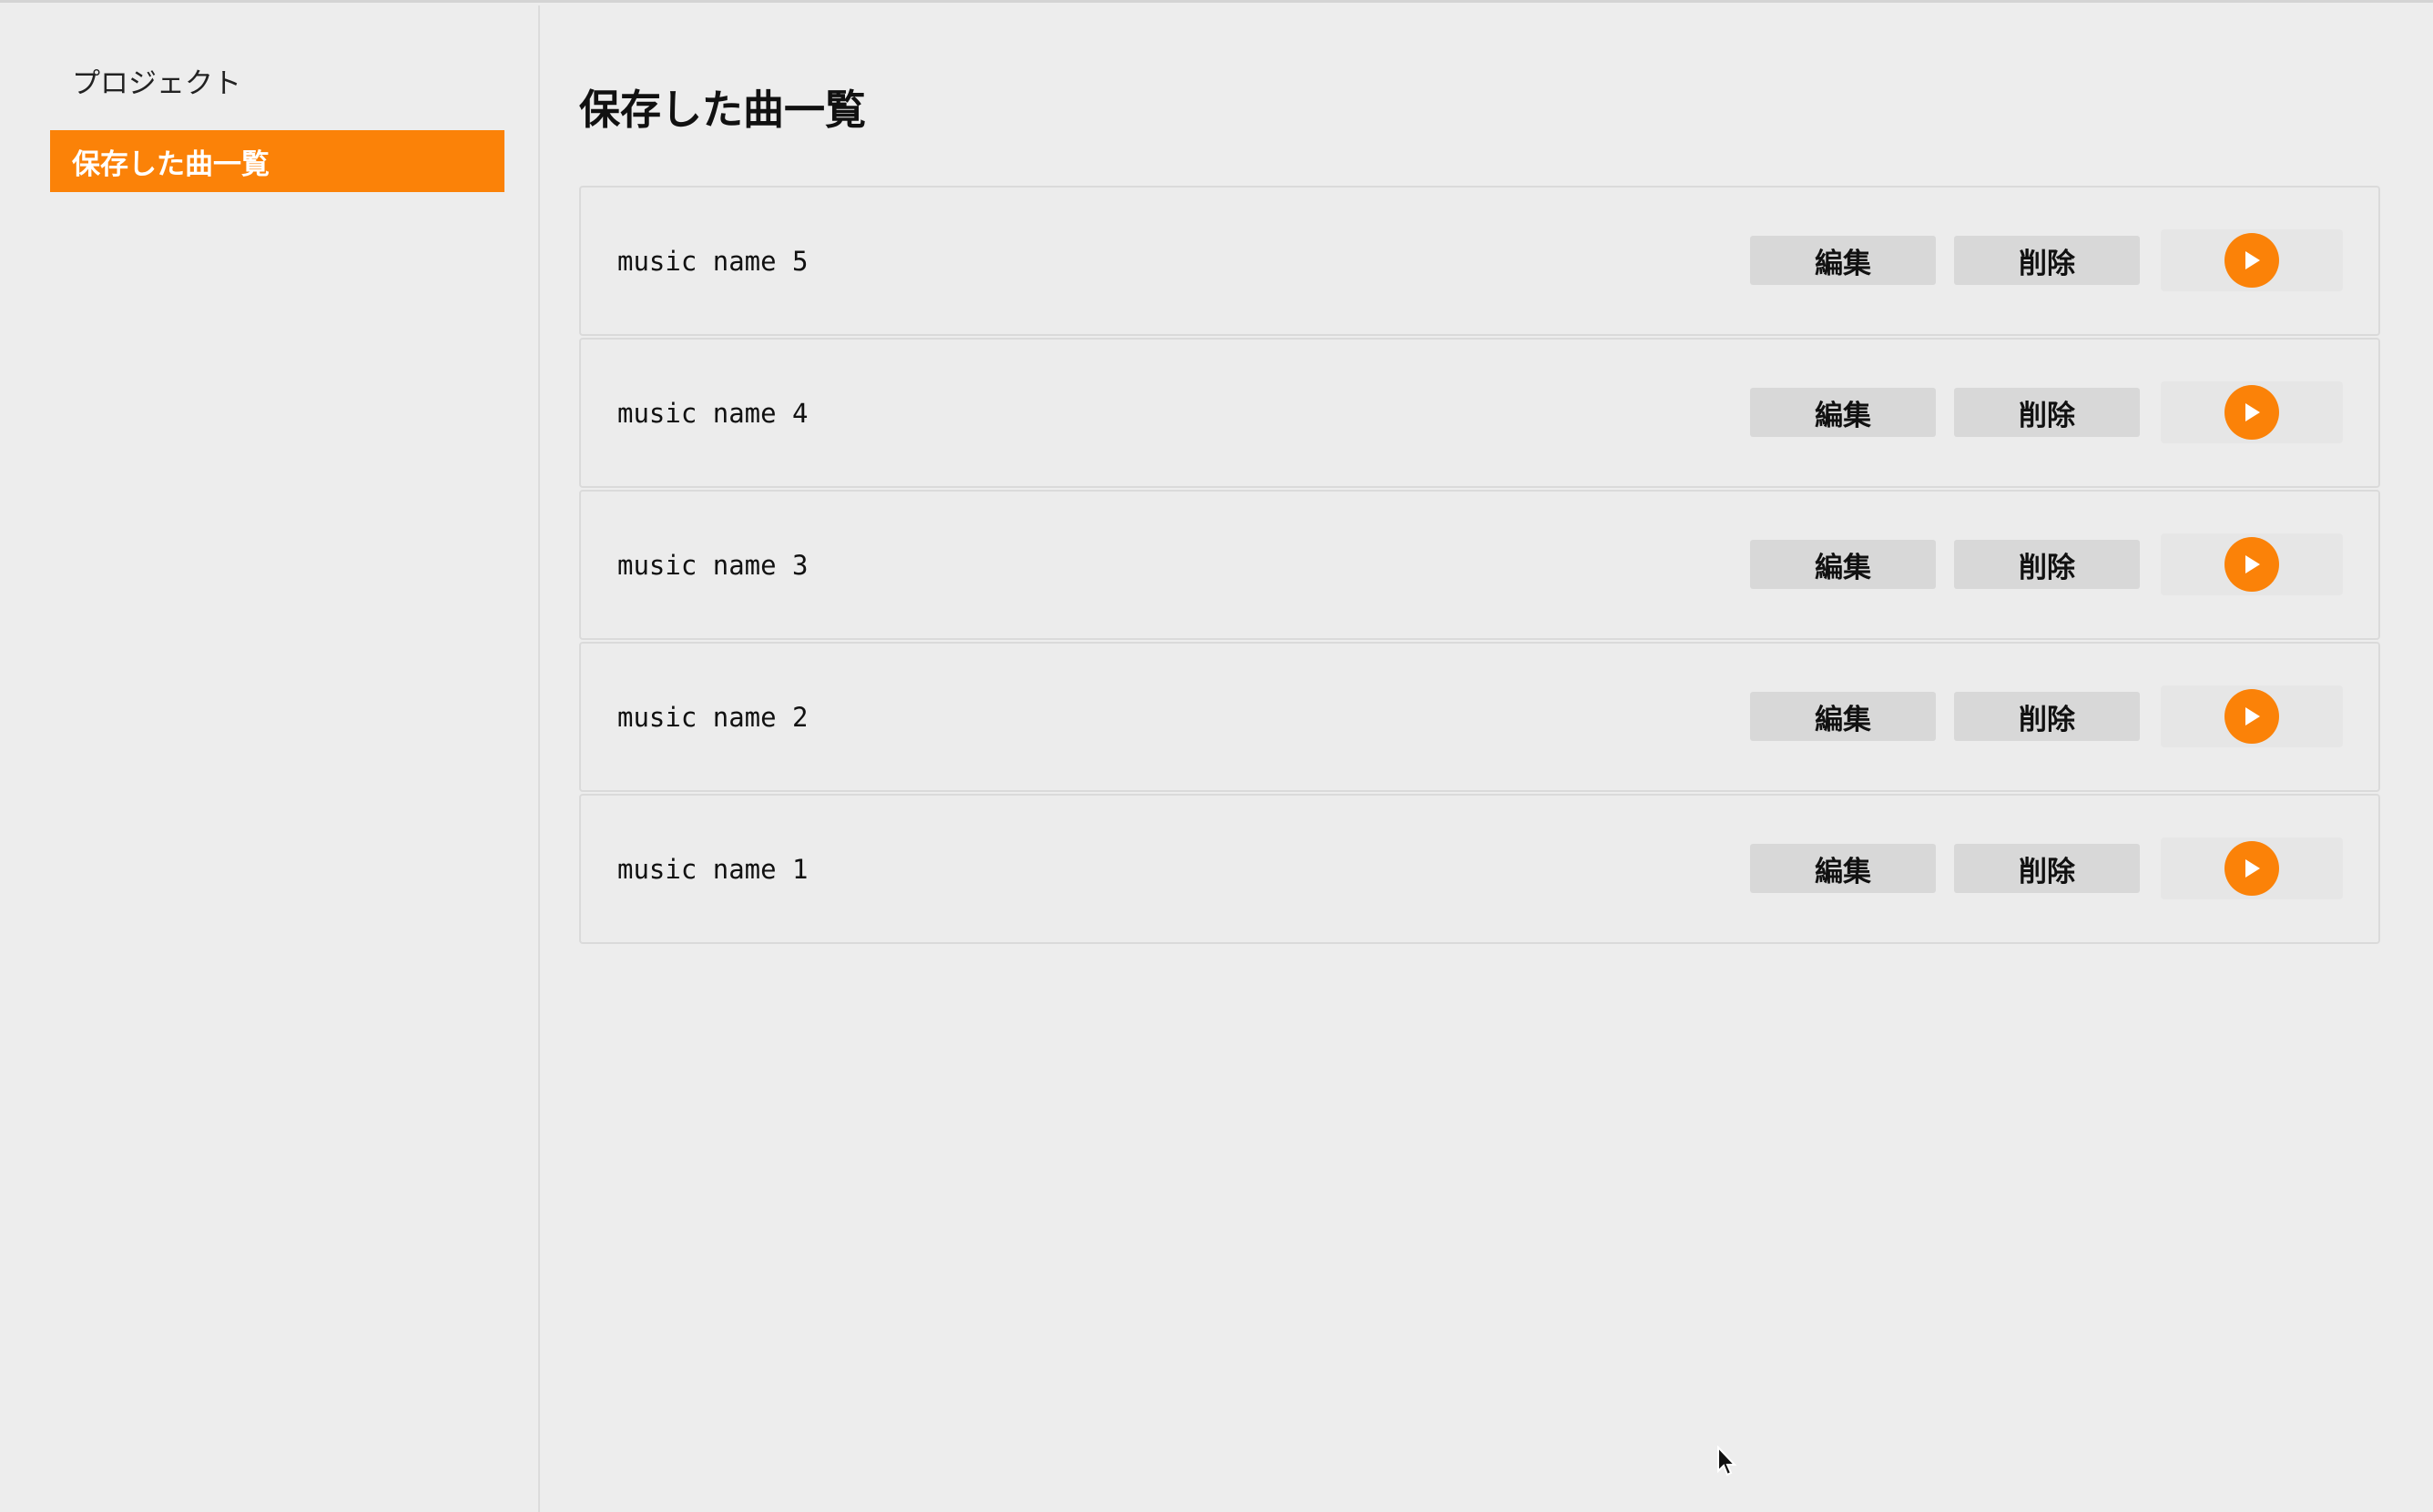 Image resolution: width=2433 pixels, height=1512 pixels. Describe the element at coordinates (1479, 413) in the screenshot. I see `song-row: music name 4 編集 削除` at that location.